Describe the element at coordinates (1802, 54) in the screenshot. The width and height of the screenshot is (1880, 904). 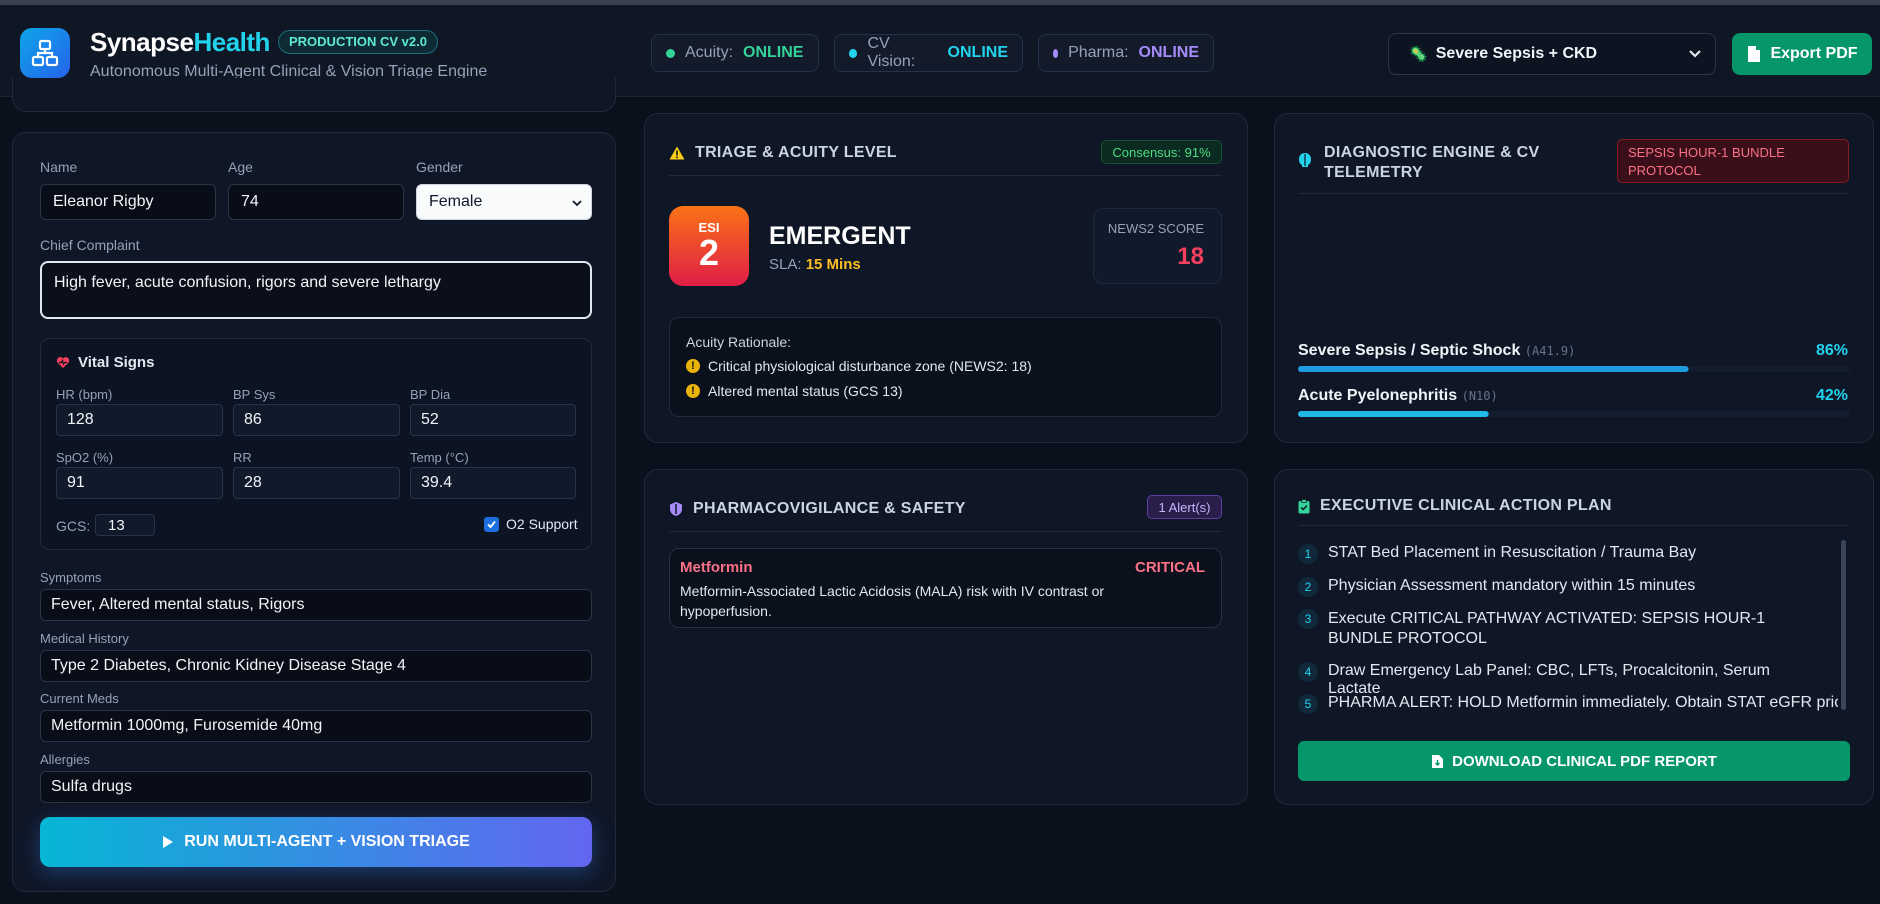
I see `export-pdf-button: Export PDF` at that location.